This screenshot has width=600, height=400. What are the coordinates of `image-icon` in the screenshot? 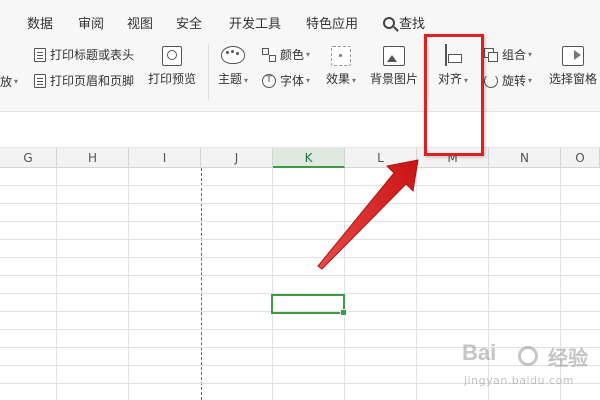 It's located at (394, 56).